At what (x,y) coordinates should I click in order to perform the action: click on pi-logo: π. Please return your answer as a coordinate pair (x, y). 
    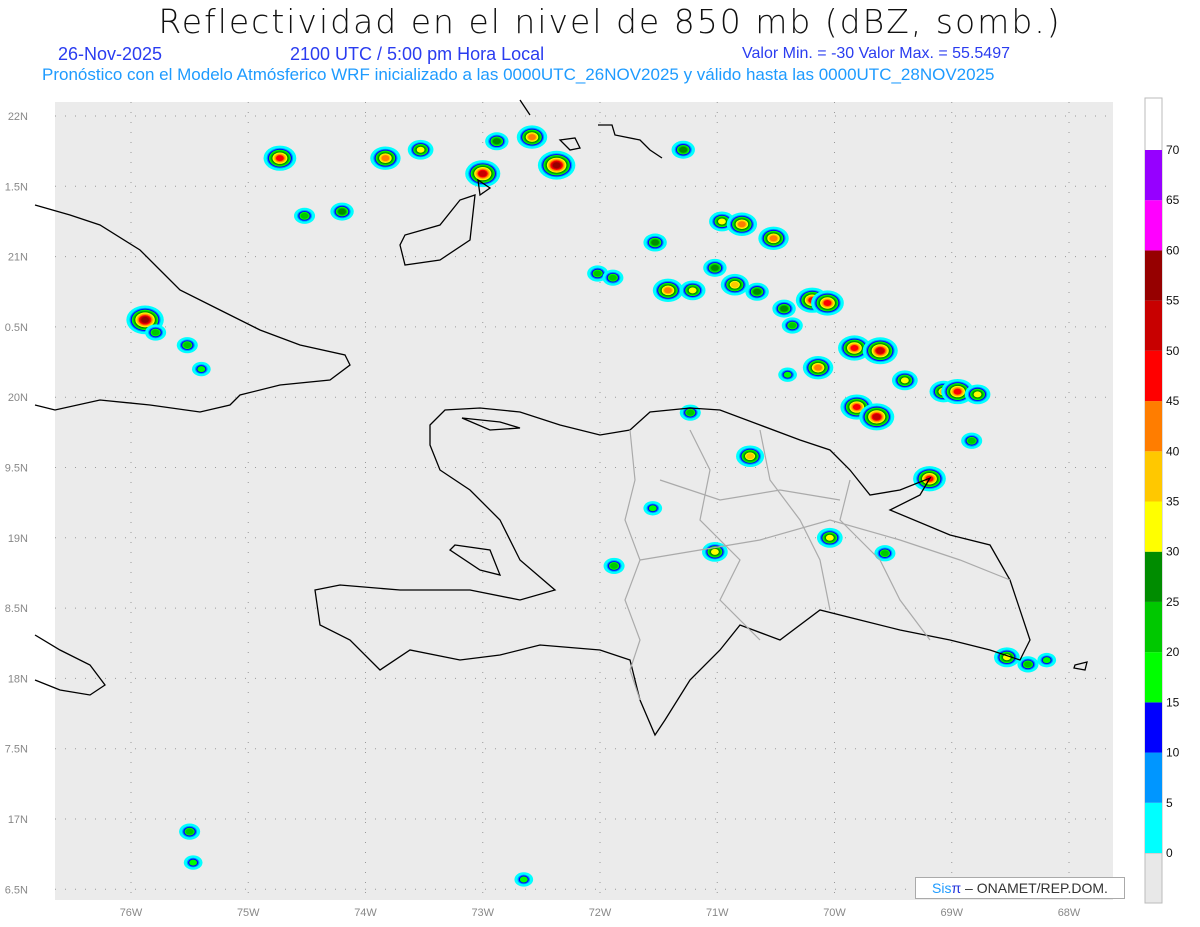
    Looking at the image, I should click on (956, 888).